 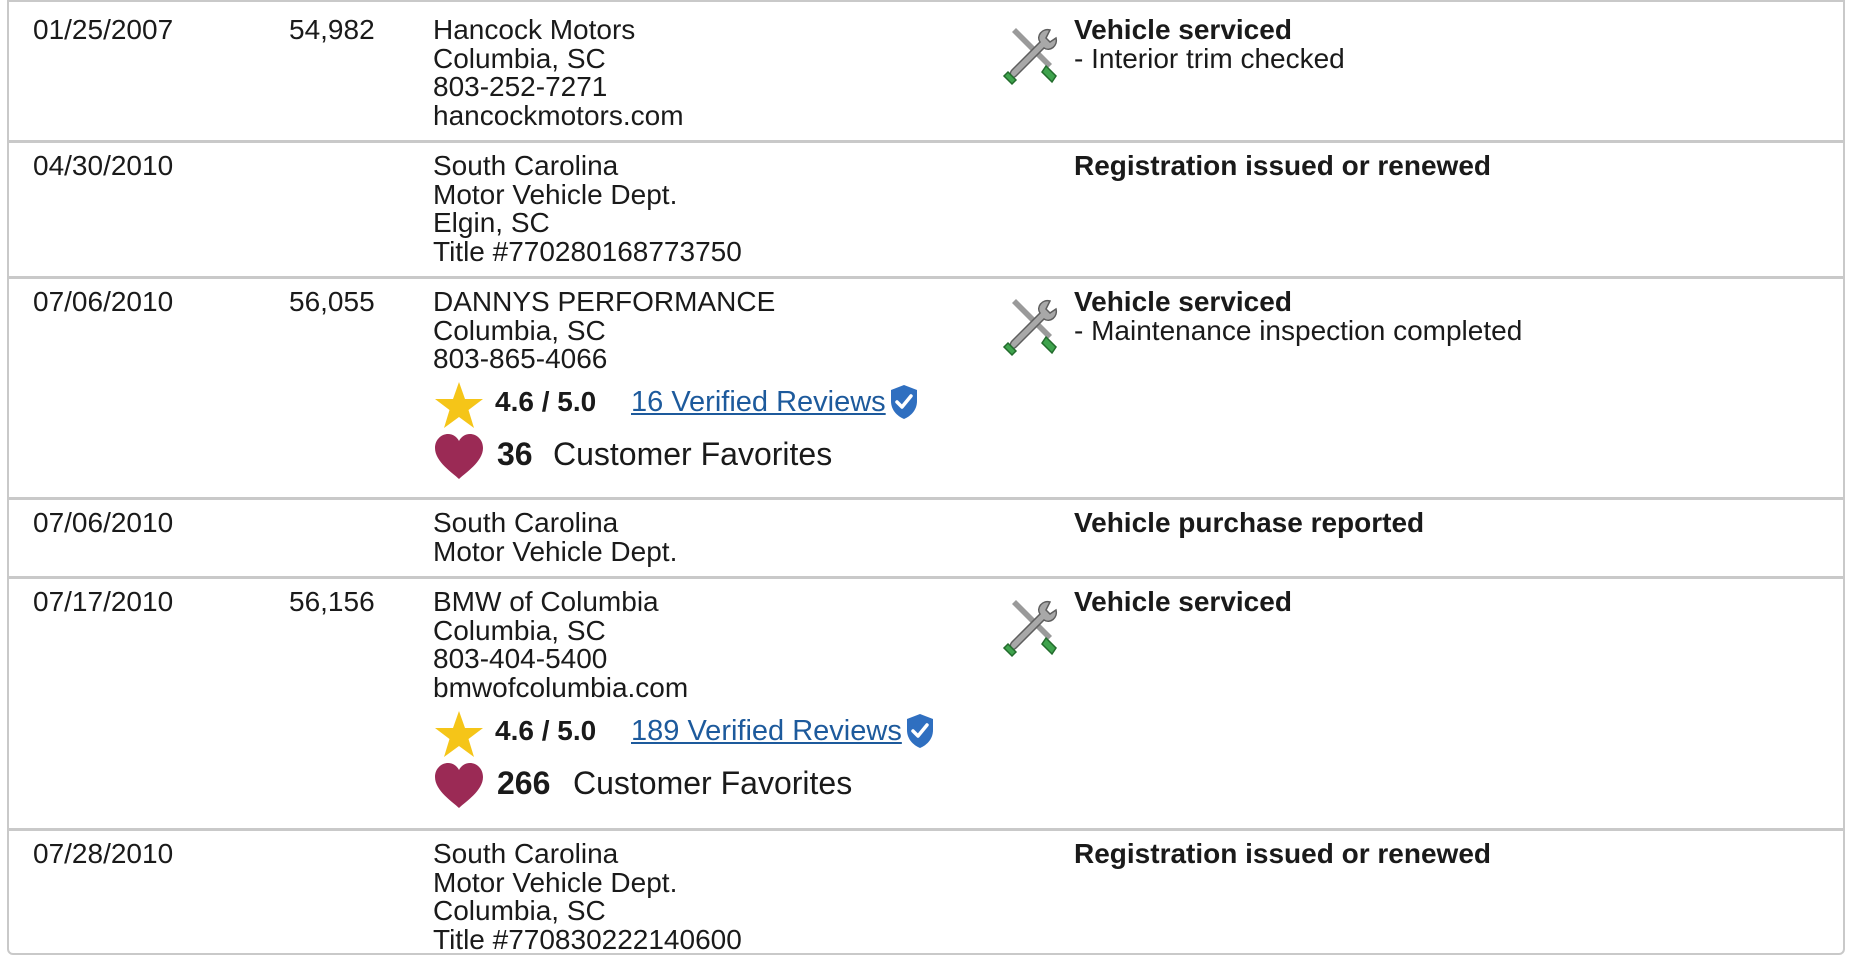 What do you see at coordinates (758, 402) in the screenshot?
I see `verified-reviews-link: 16 Verified Reviews` at bounding box center [758, 402].